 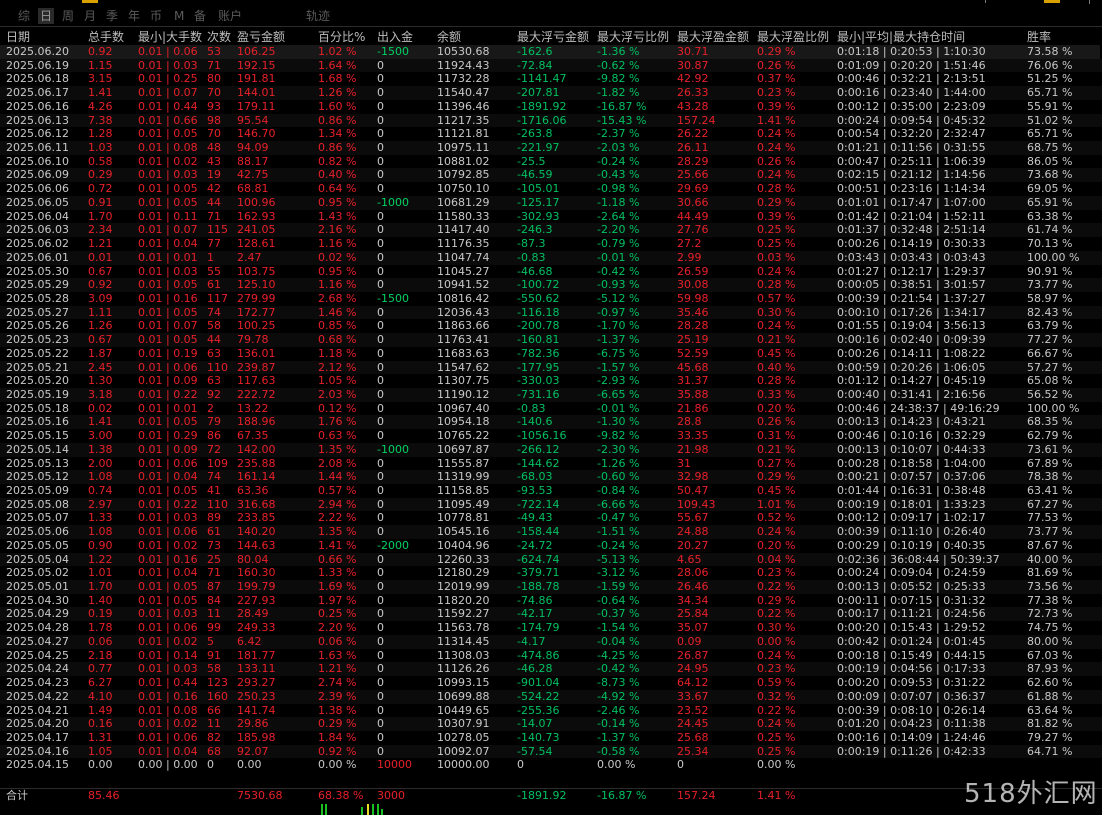 I want to click on header-pnl: 盈亏金额, so click(x=261, y=37).